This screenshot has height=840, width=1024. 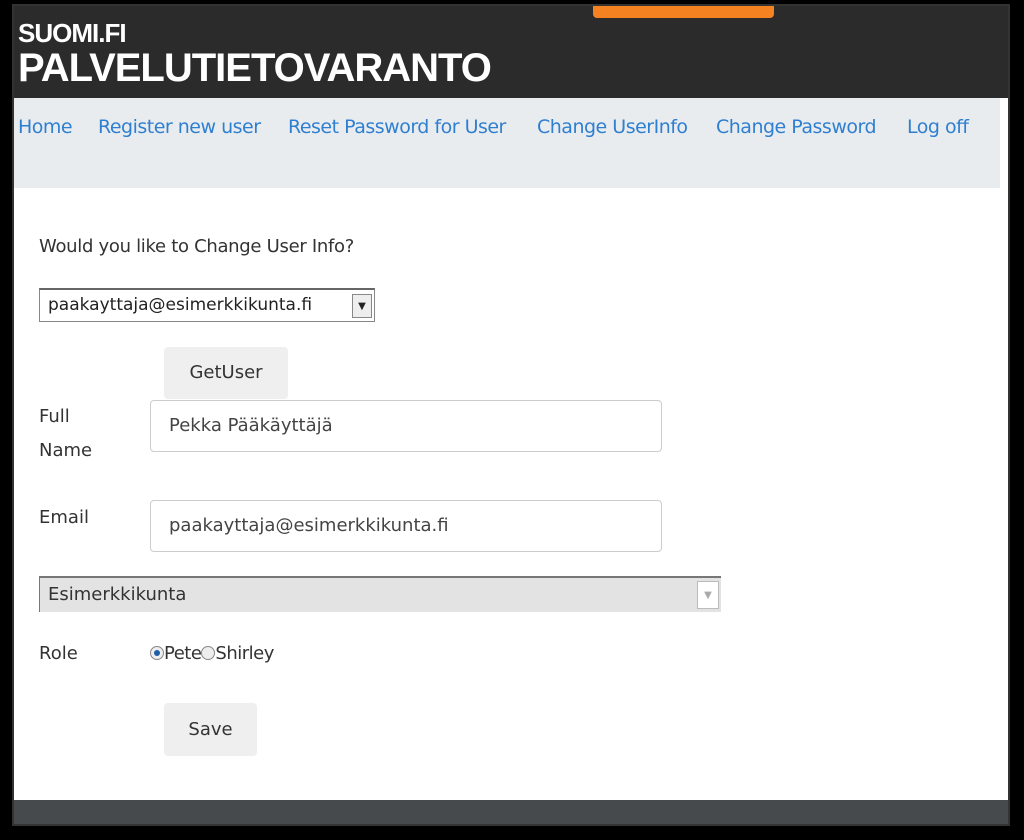 What do you see at coordinates (179, 127) in the screenshot?
I see `nav-register-new-user: Register new user` at bounding box center [179, 127].